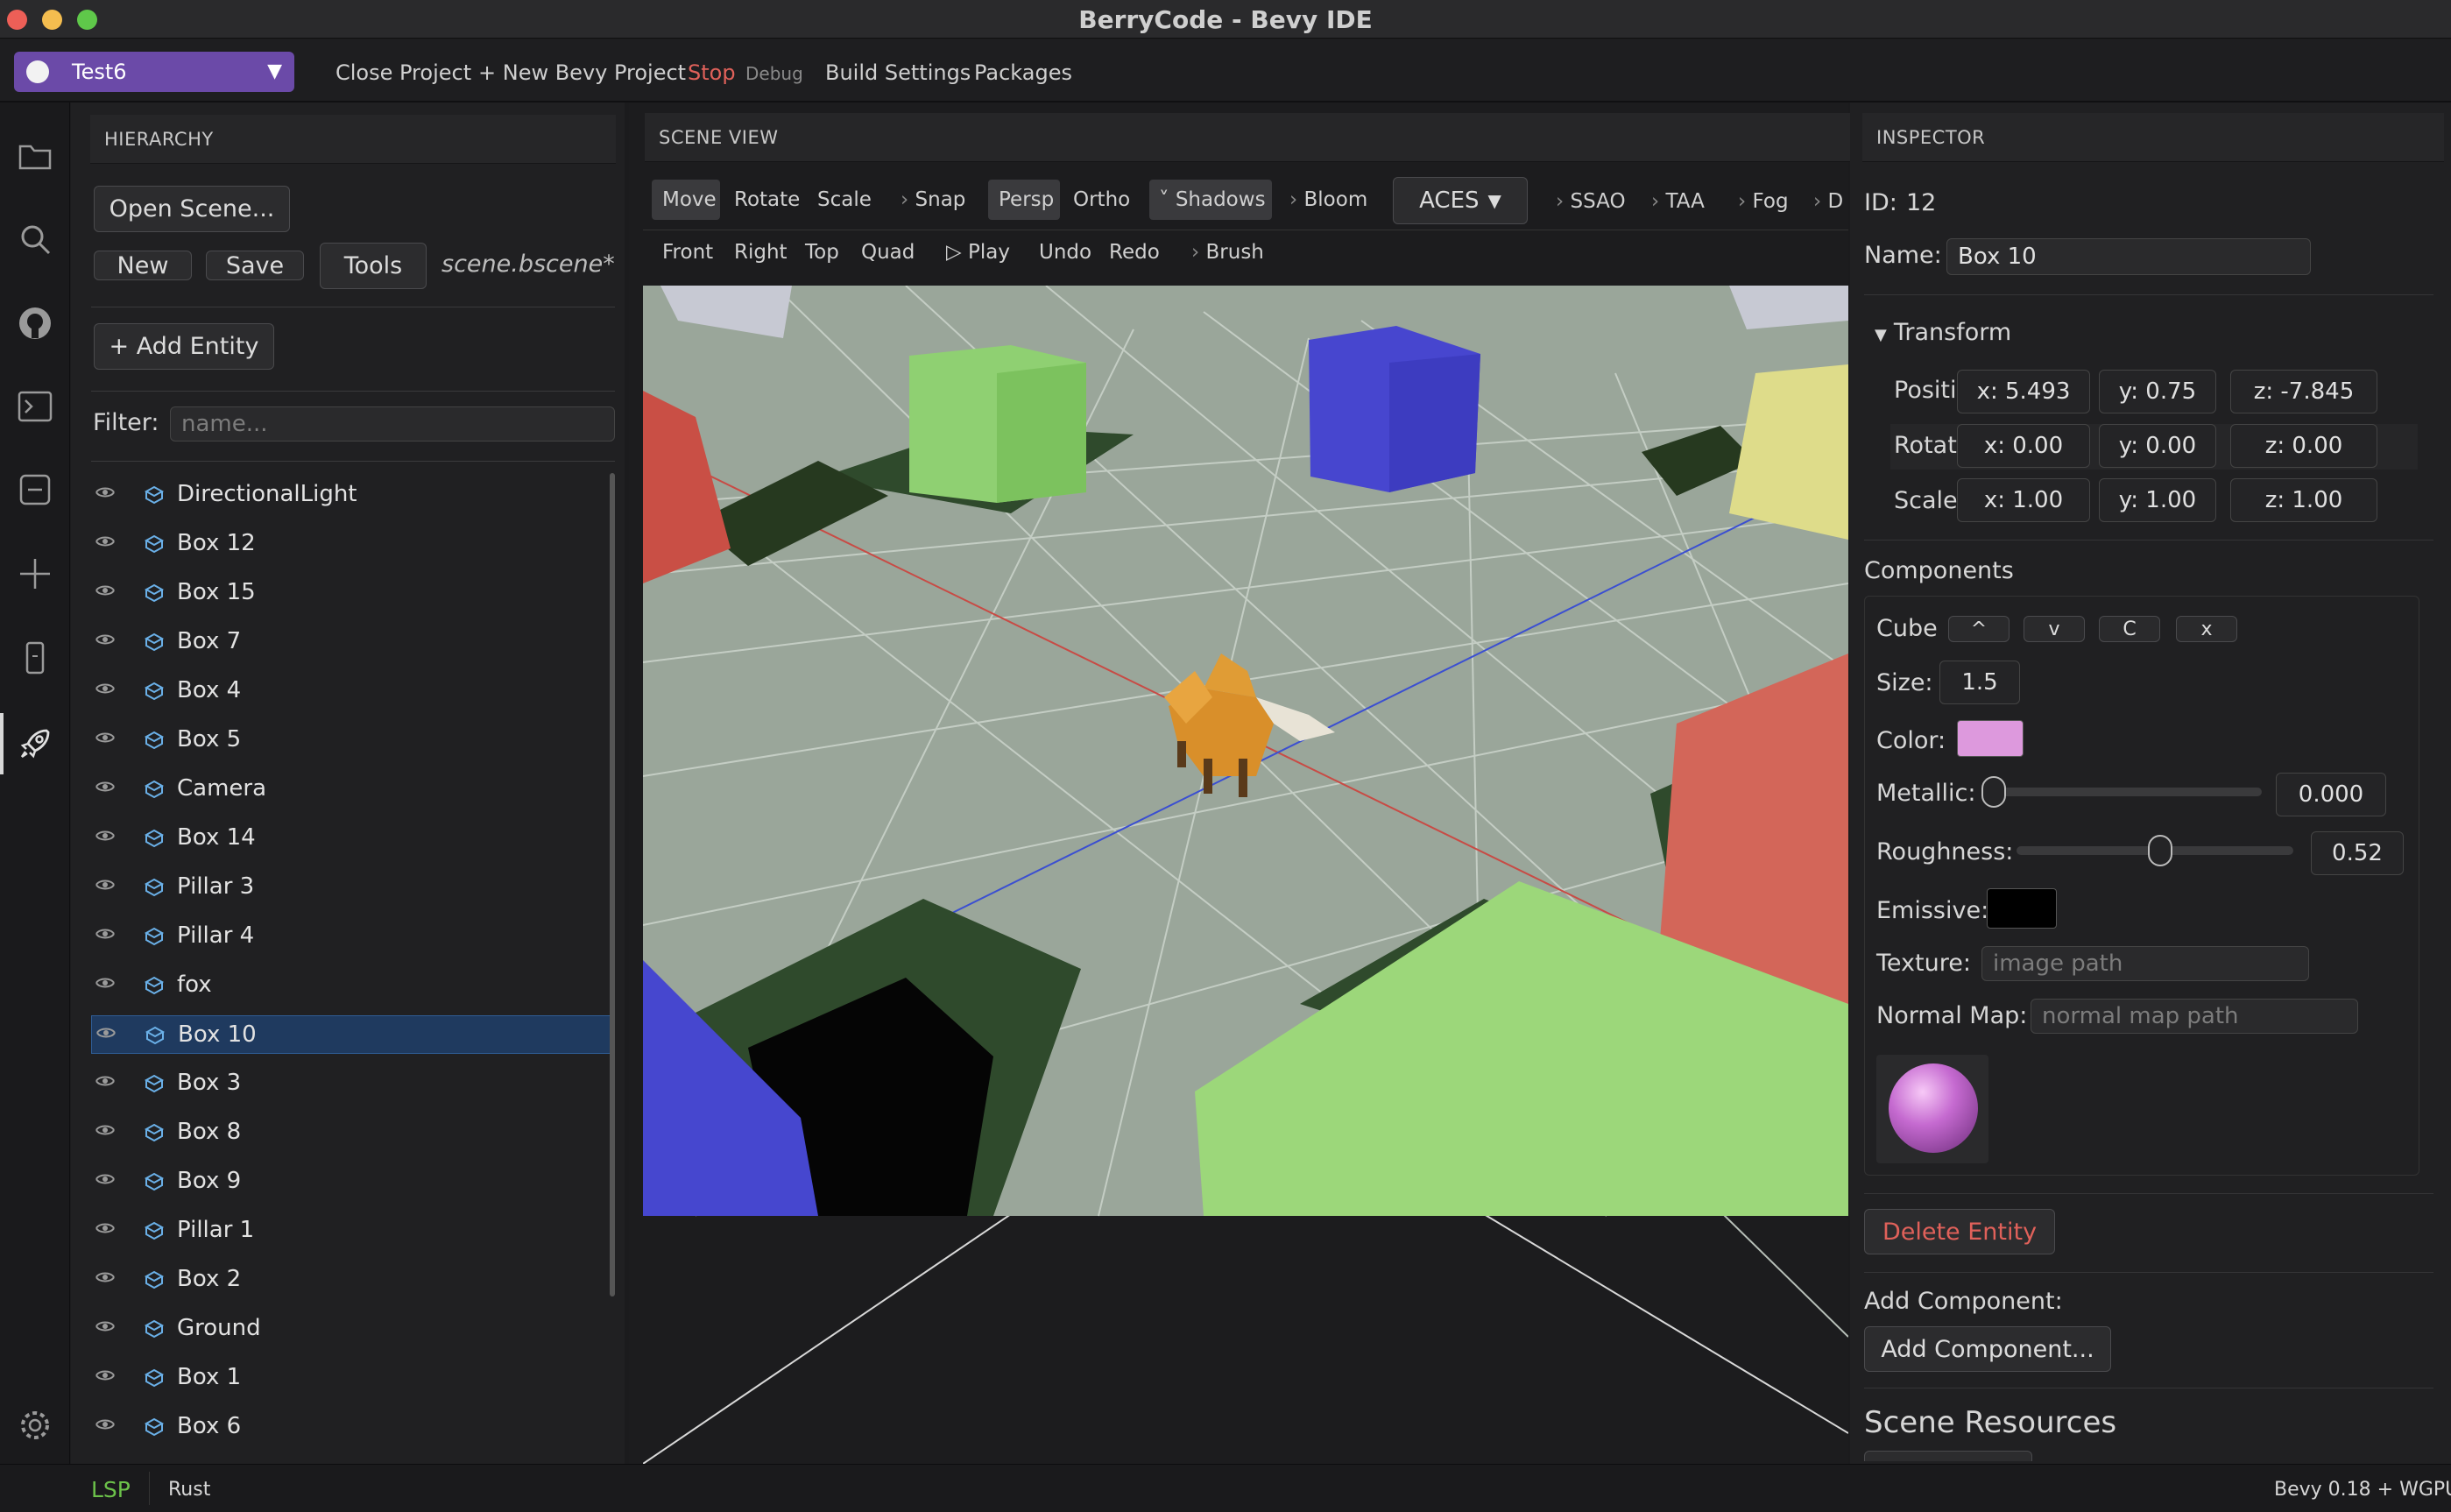 The image size is (2451, 1512). I want to click on entity-row: Pillar 3, so click(351, 888).